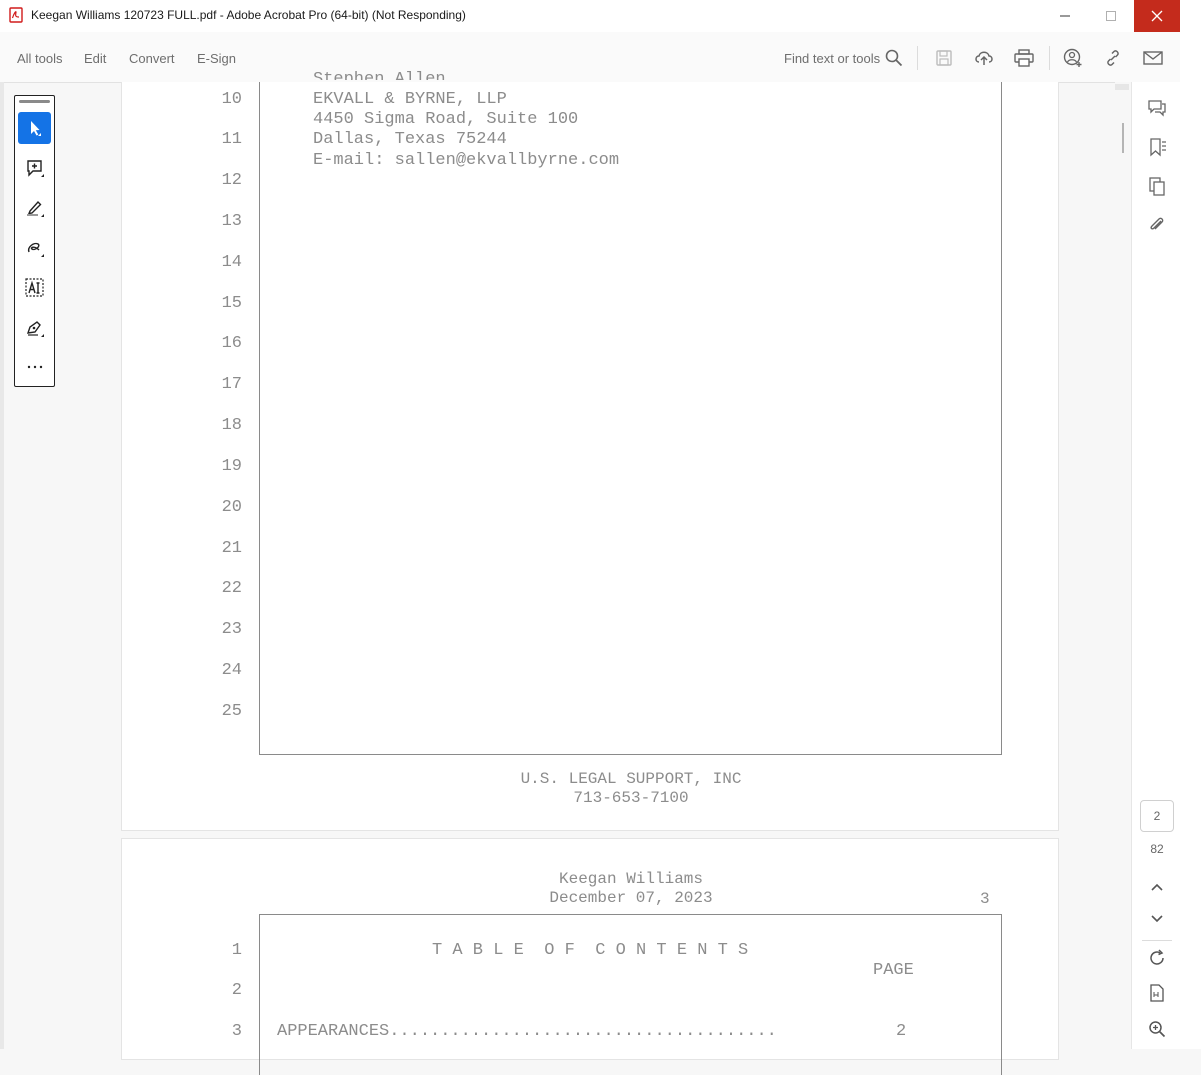 This screenshot has height=1075, width=1201. Describe the element at coordinates (1157, 147) in the screenshot. I see `bookmarks-icon` at that location.